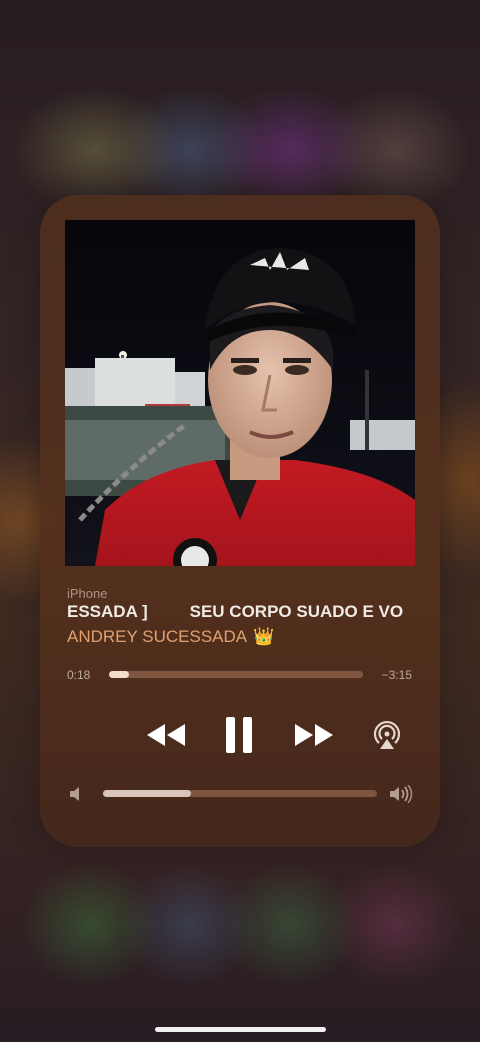  I want to click on speaker-high-icon, so click(401, 794).